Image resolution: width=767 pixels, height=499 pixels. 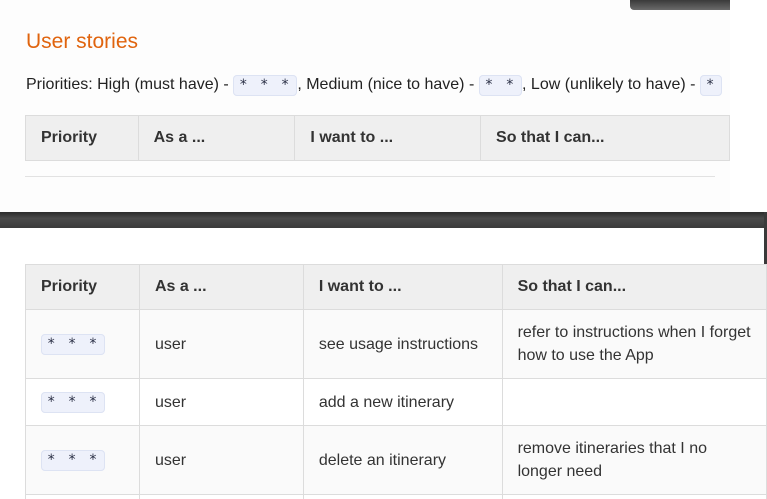 What do you see at coordinates (388, 84) in the screenshot?
I see `priorities-medium-text: , Medium (nice to have) -` at bounding box center [388, 84].